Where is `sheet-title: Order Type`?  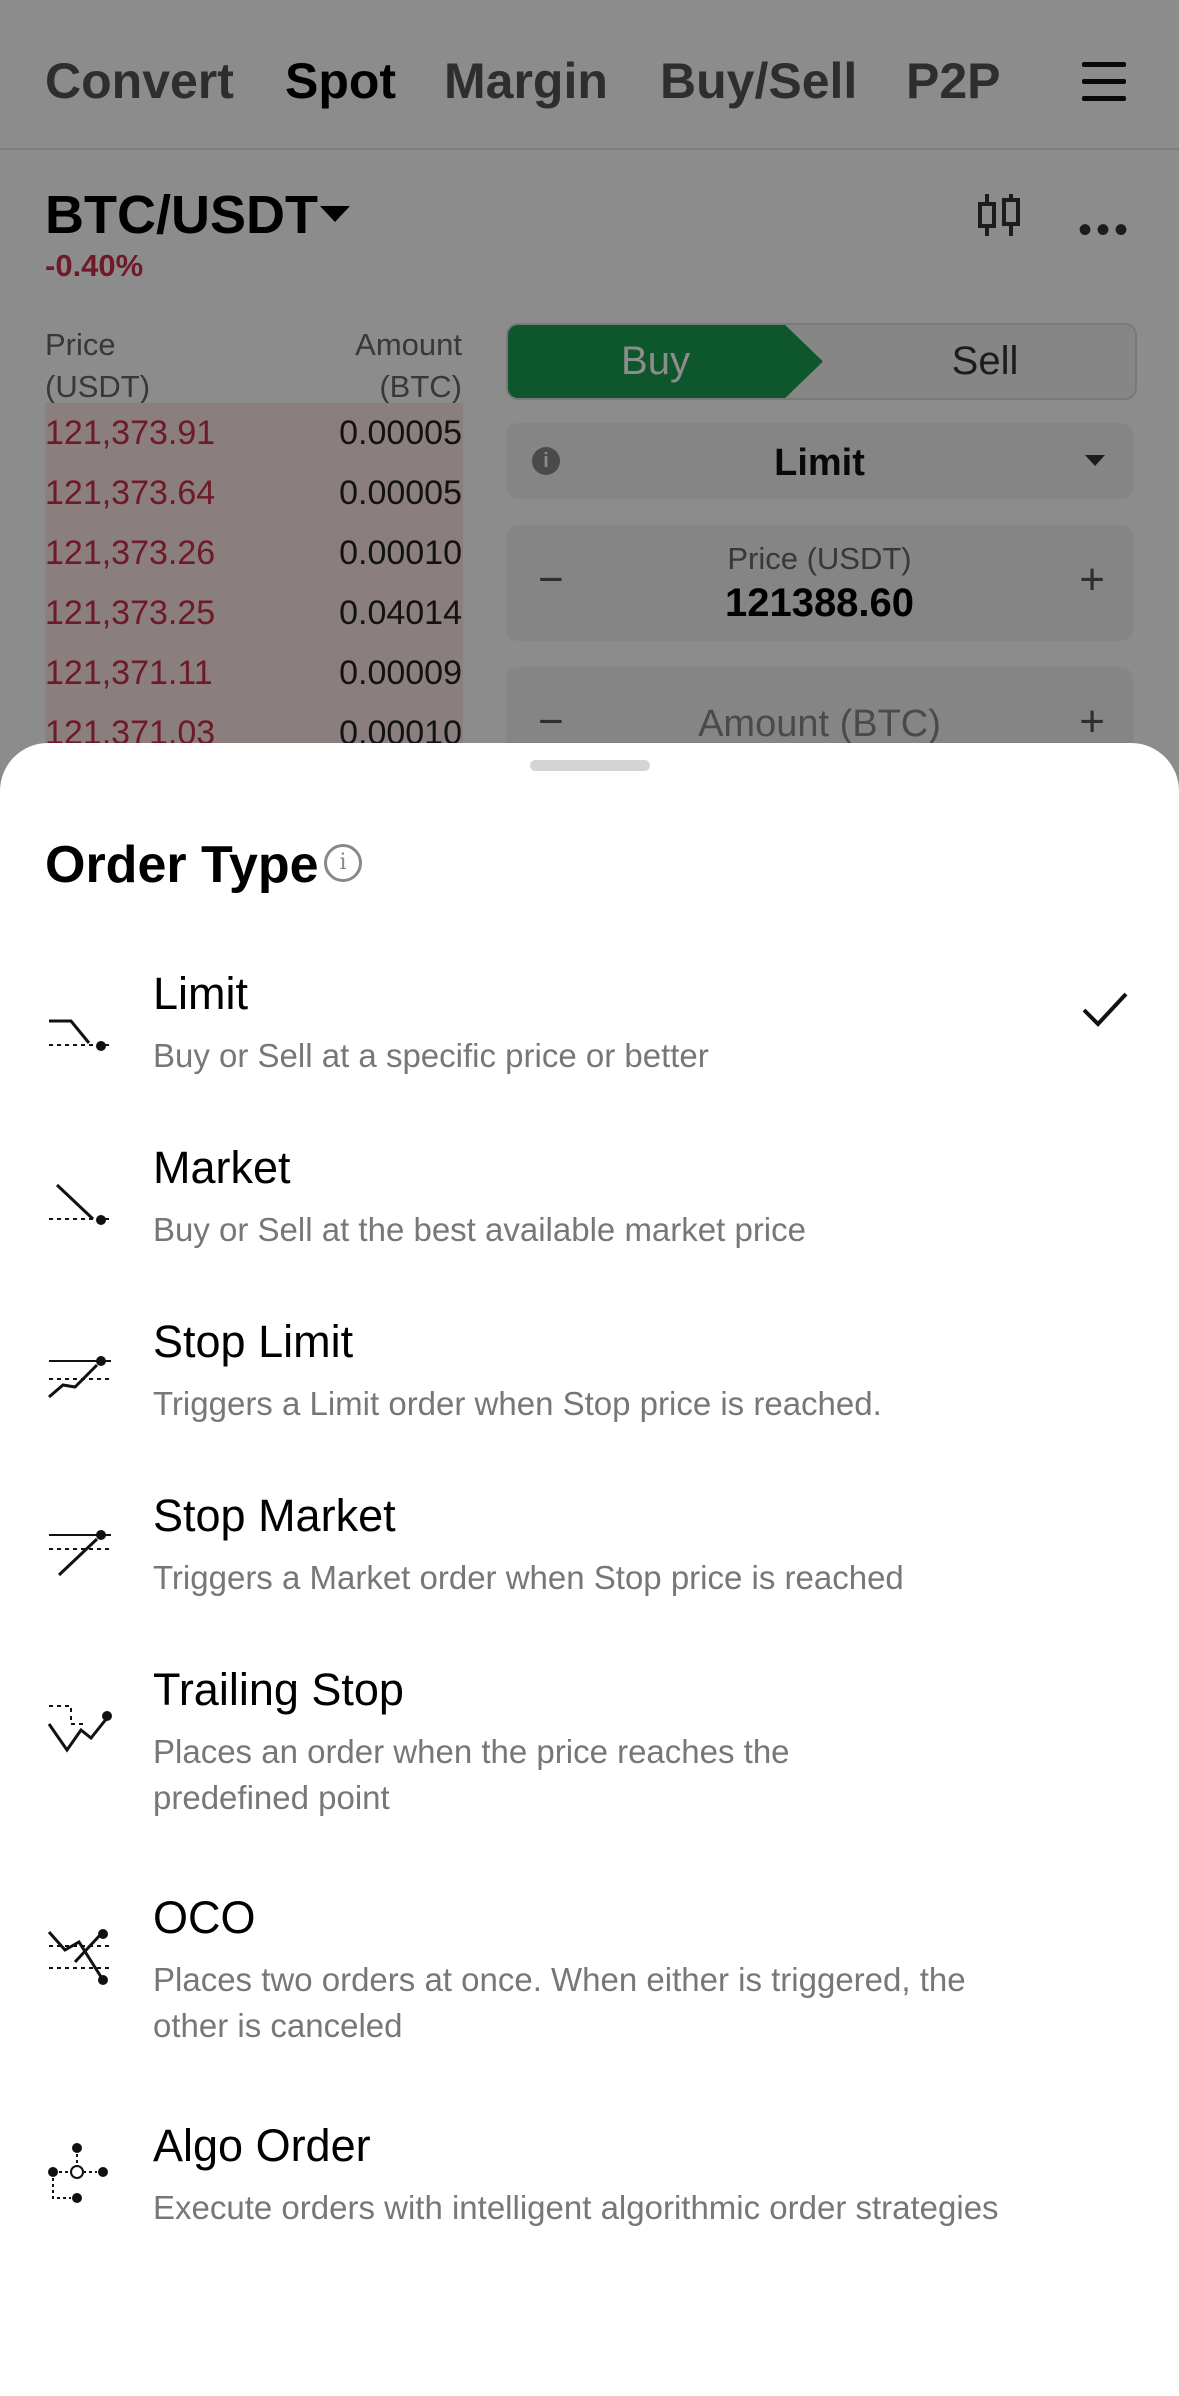
sheet-title: Order Type is located at coordinates (182, 865).